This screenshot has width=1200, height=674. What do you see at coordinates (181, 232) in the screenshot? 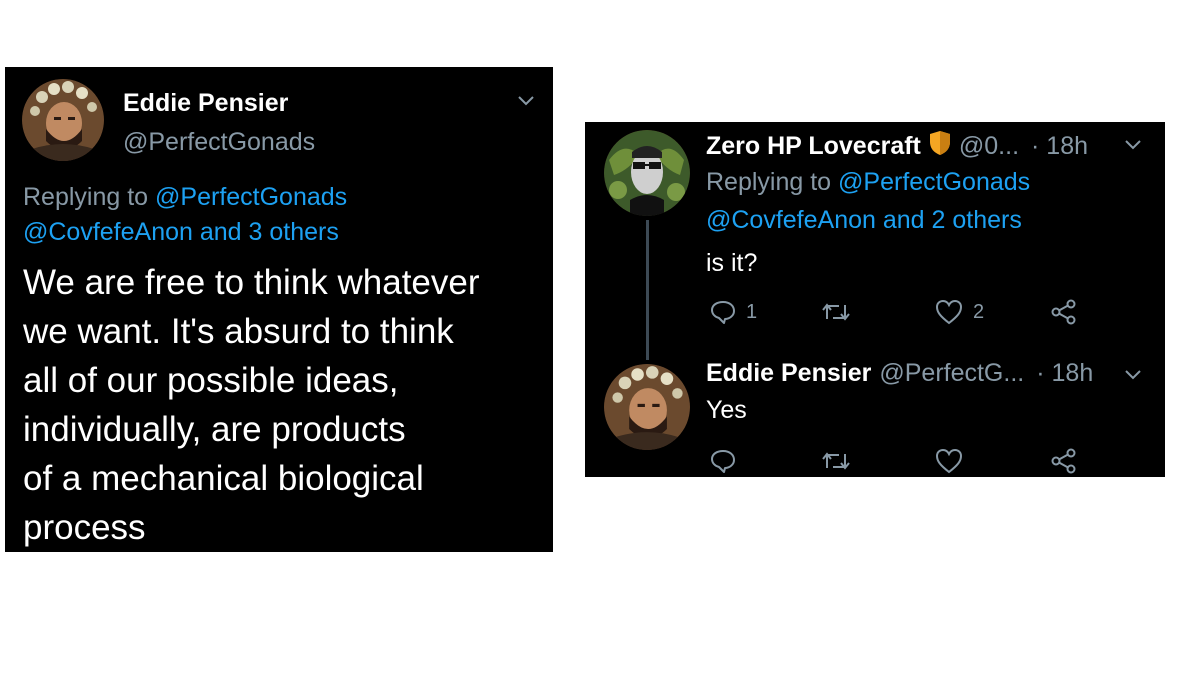
I see `replying-to-others-link: @CovfefeAnon and 3 others` at bounding box center [181, 232].